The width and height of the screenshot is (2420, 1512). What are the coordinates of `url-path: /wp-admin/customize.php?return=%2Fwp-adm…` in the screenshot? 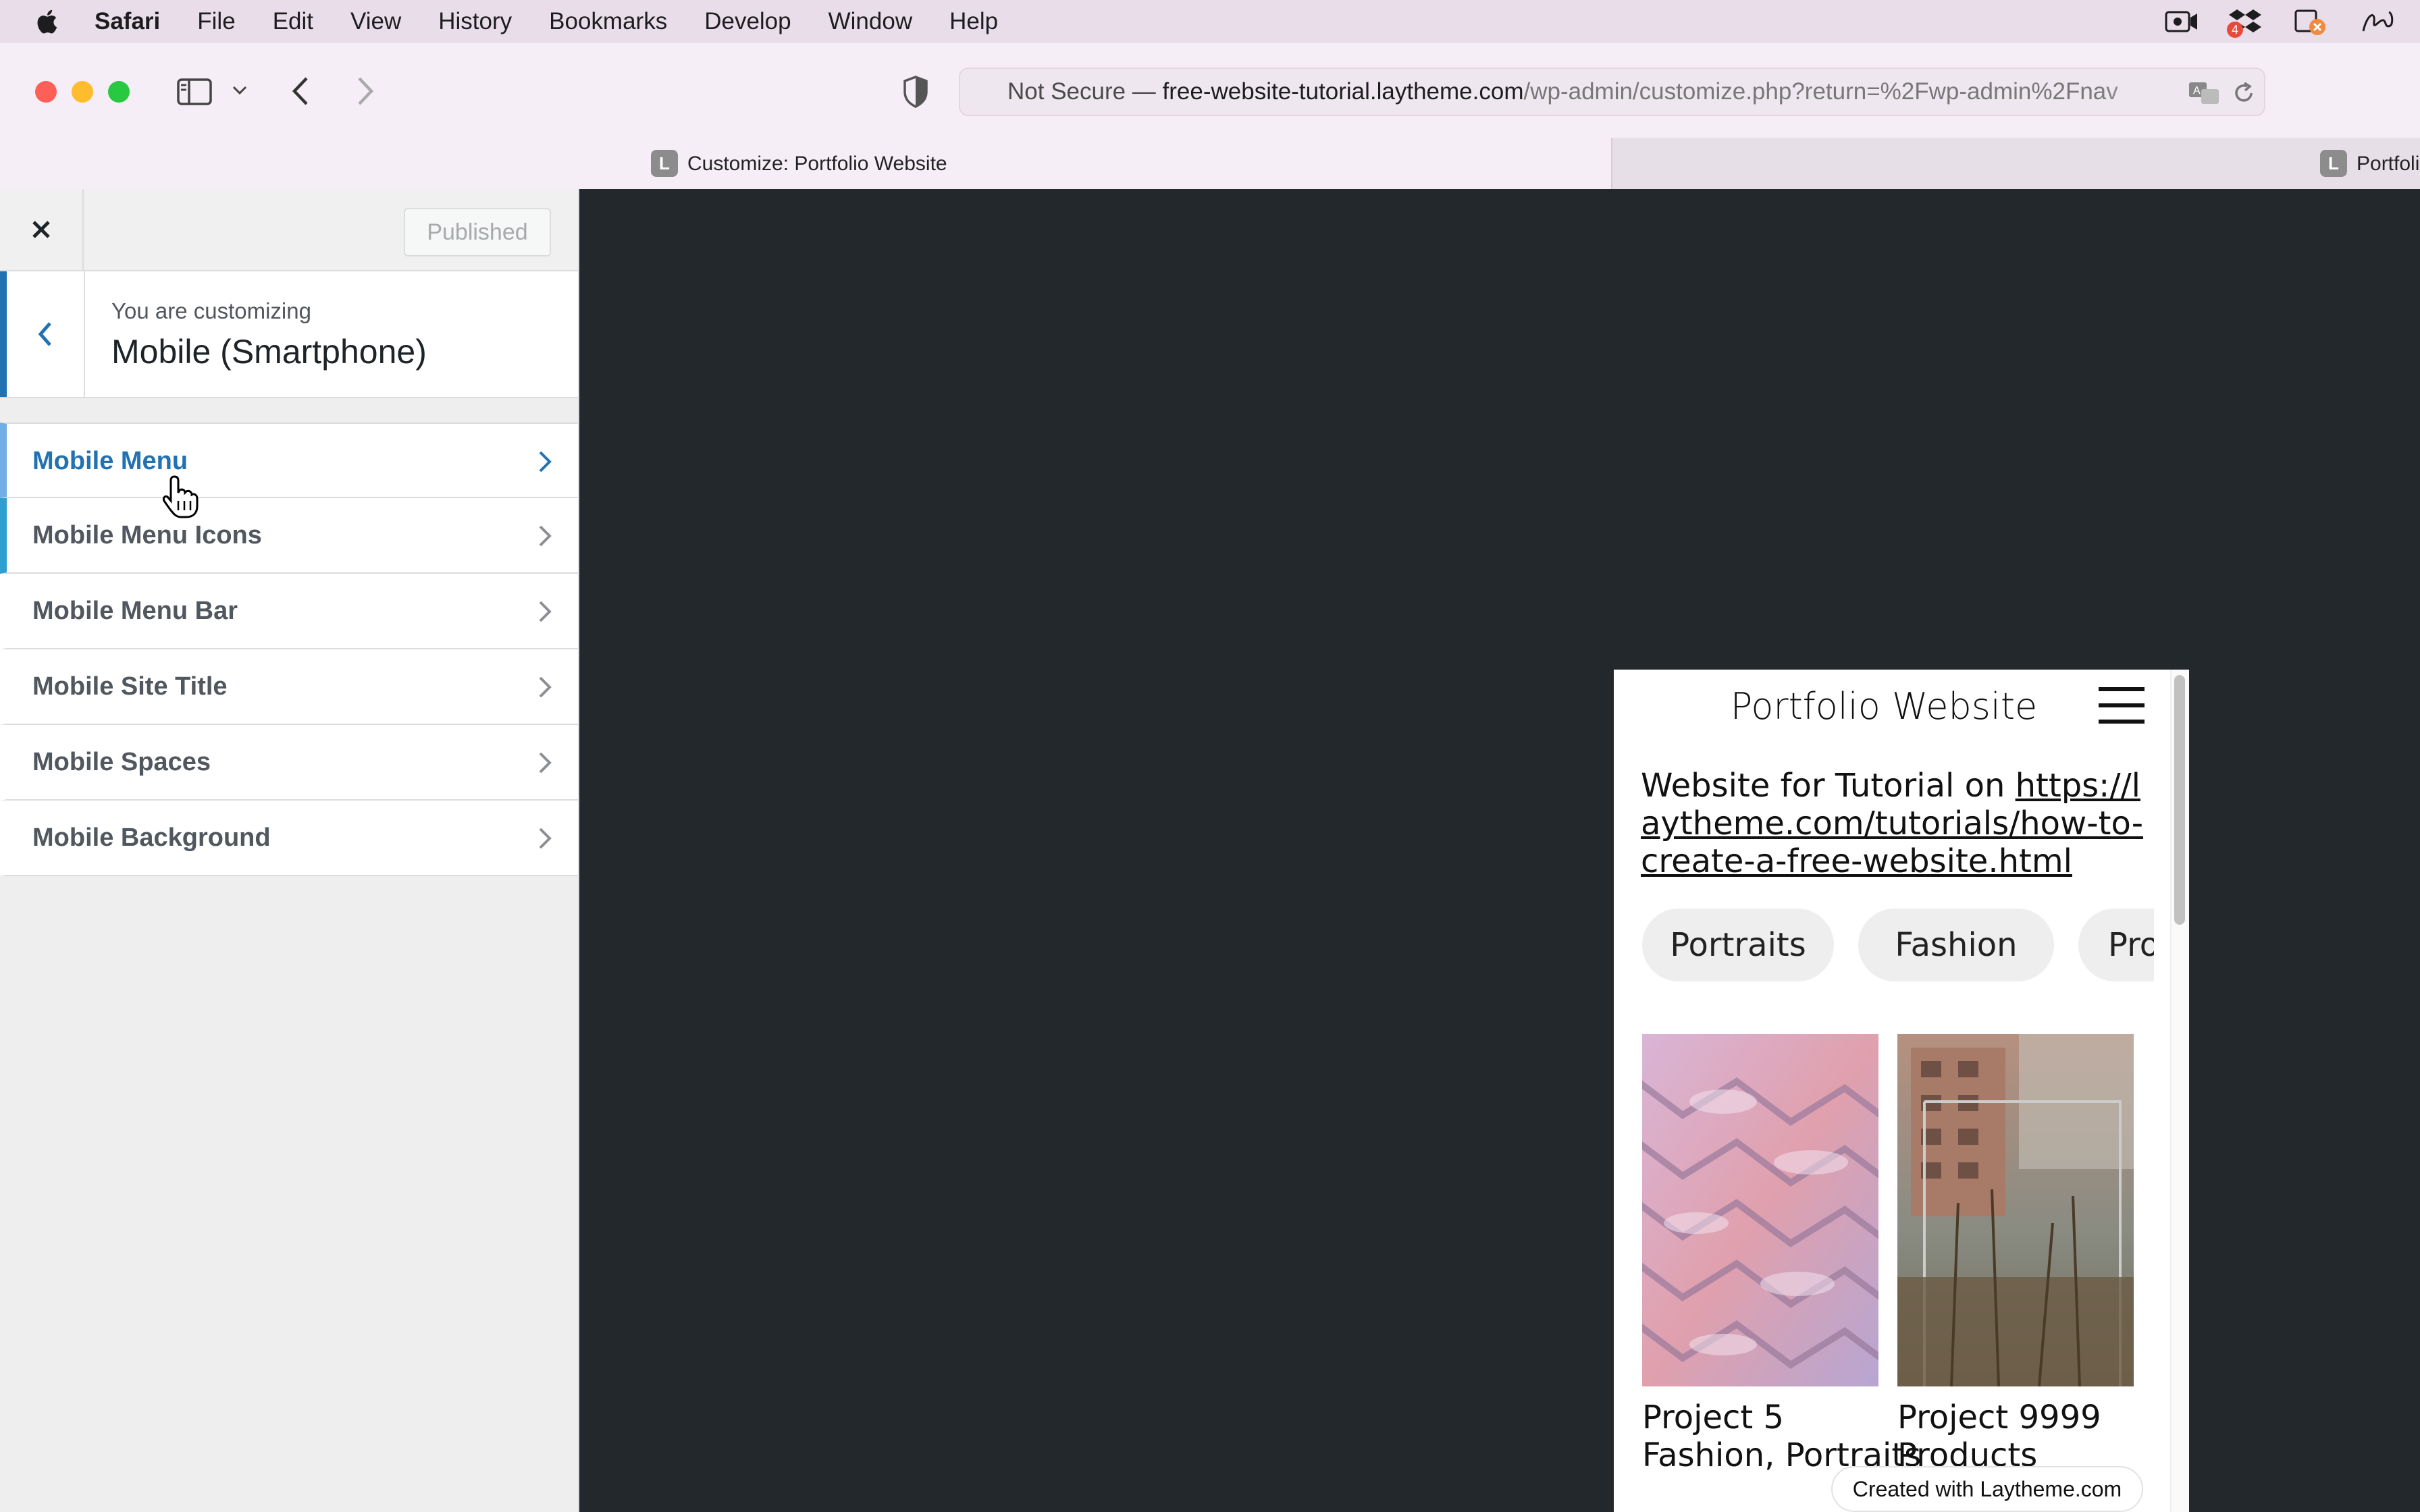 It's located at (1820, 91).